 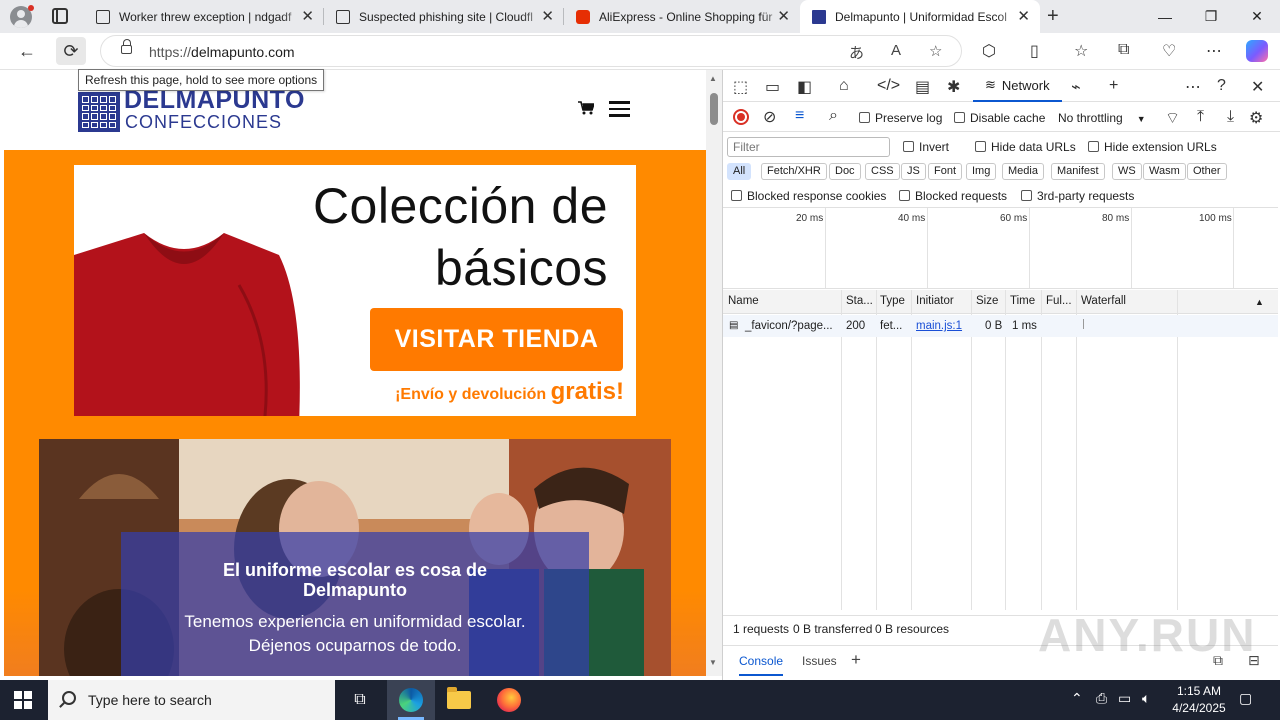 What do you see at coordinates (987, 301) in the screenshot?
I see `column-size: Size` at bounding box center [987, 301].